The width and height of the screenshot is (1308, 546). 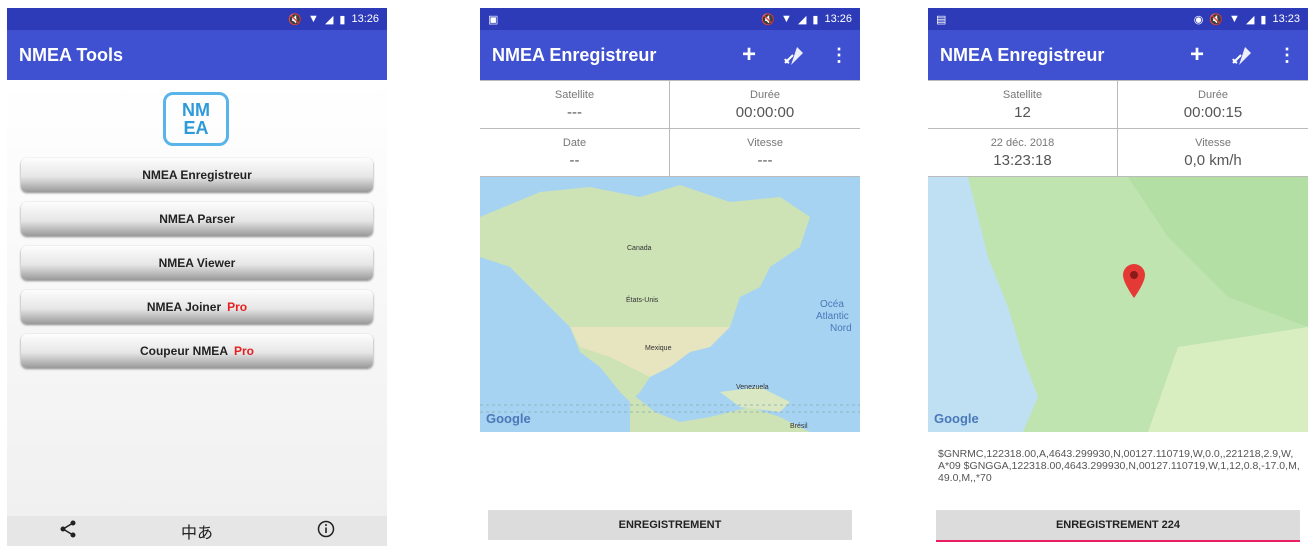 What do you see at coordinates (196, 119) in the screenshot?
I see `nmea-logo: NM EA` at bounding box center [196, 119].